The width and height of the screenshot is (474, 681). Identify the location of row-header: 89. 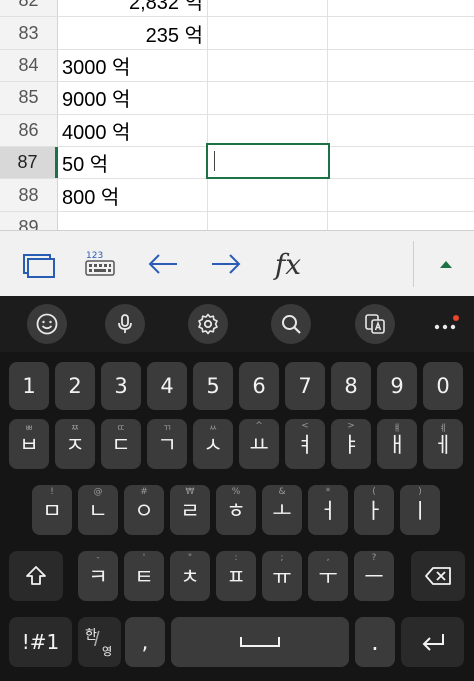
(29, 220).